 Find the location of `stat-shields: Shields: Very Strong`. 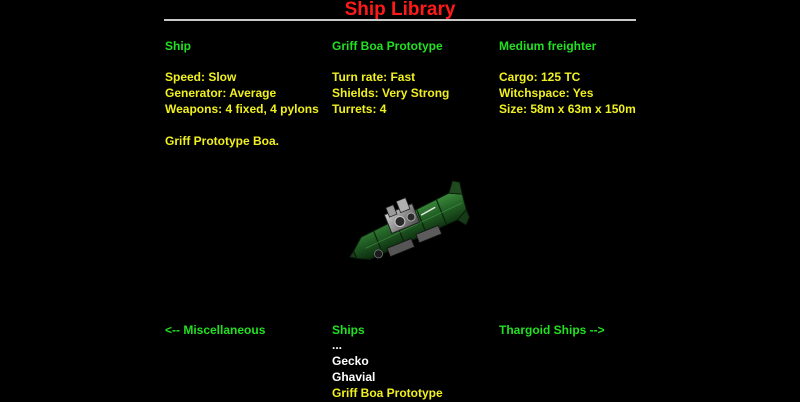

stat-shields: Shields: Very Strong is located at coordinates (391, 93).